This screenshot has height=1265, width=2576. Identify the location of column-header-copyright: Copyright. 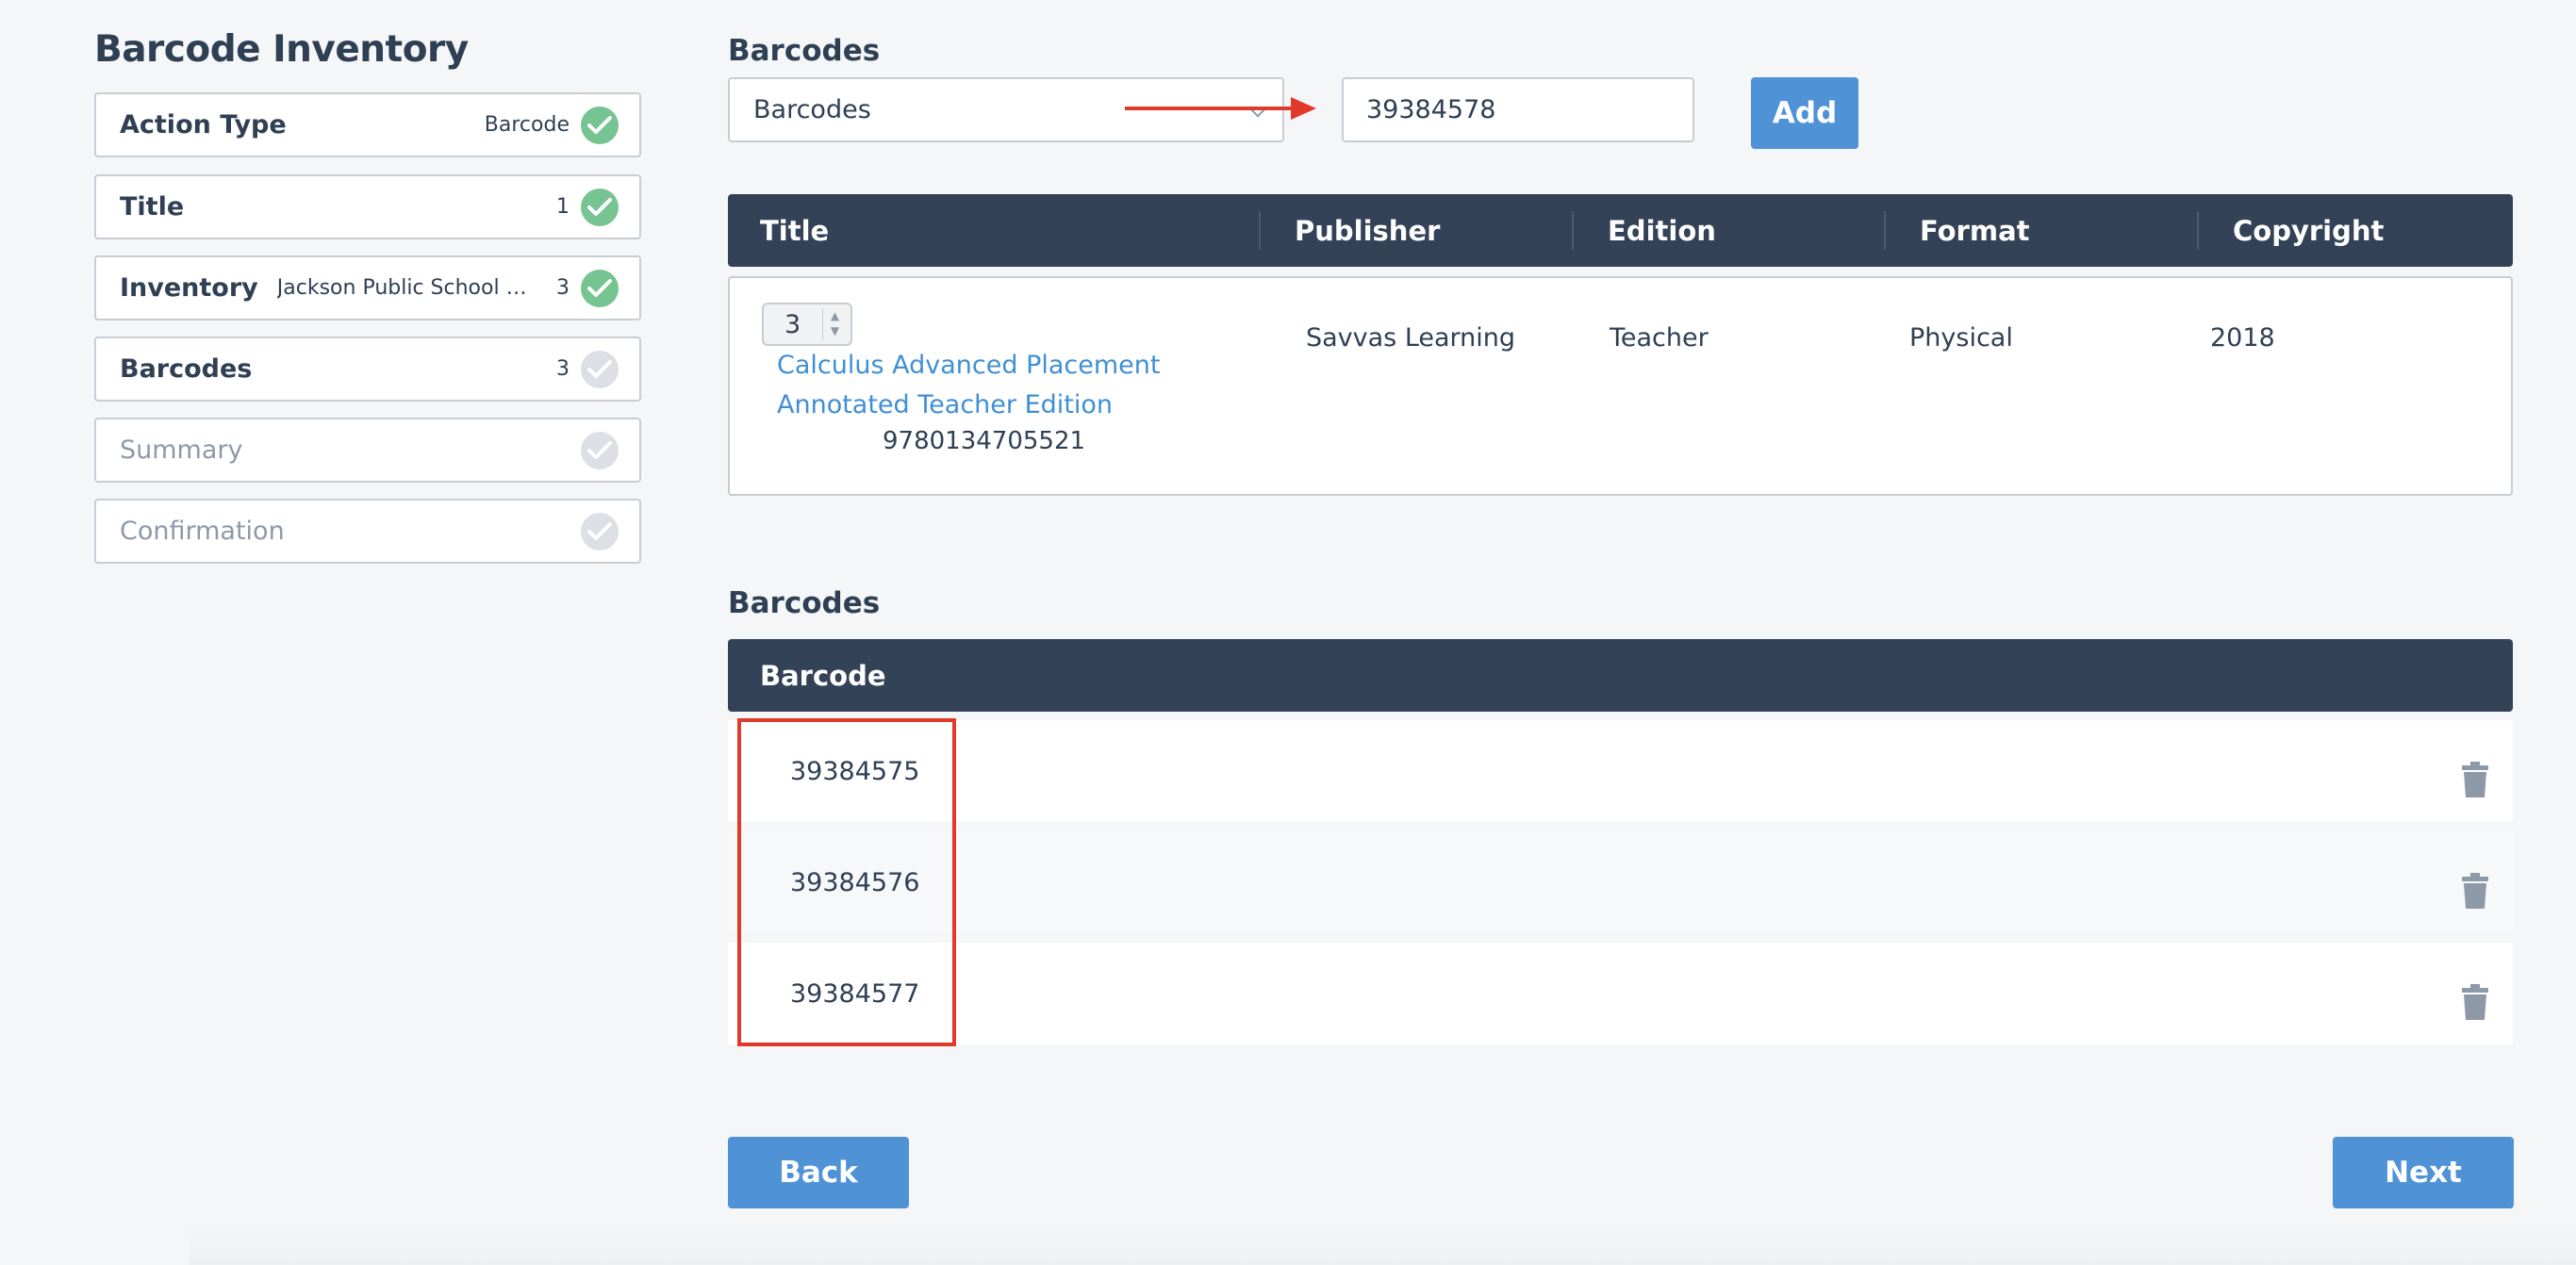
(2309, 231).